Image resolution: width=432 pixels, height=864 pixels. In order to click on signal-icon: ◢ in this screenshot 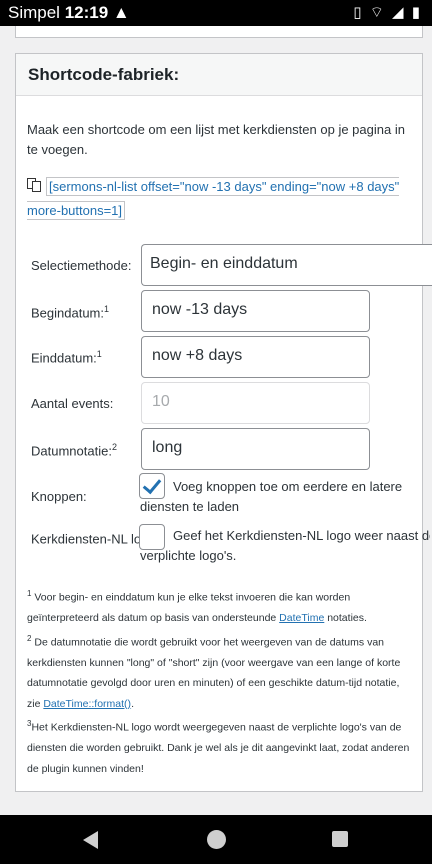, I will do `click(399, 12)`.